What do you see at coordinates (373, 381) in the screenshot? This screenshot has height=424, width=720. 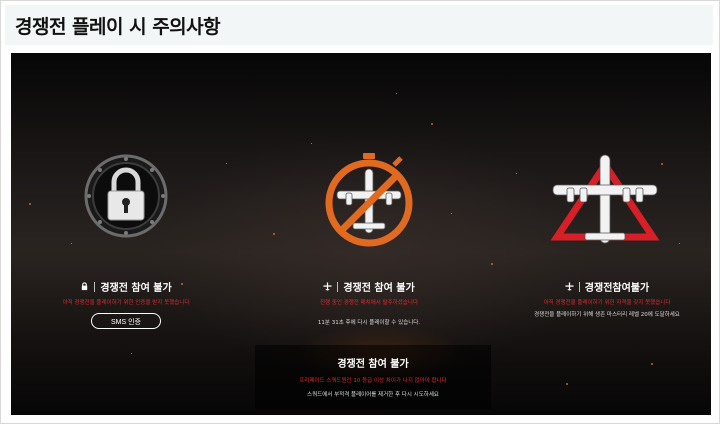 I see `card-warning-text: 프리메이드 스쿼드원간 10 등급 이상 차이가 나지 않아야 합니다` at bounding box center [373, 381].